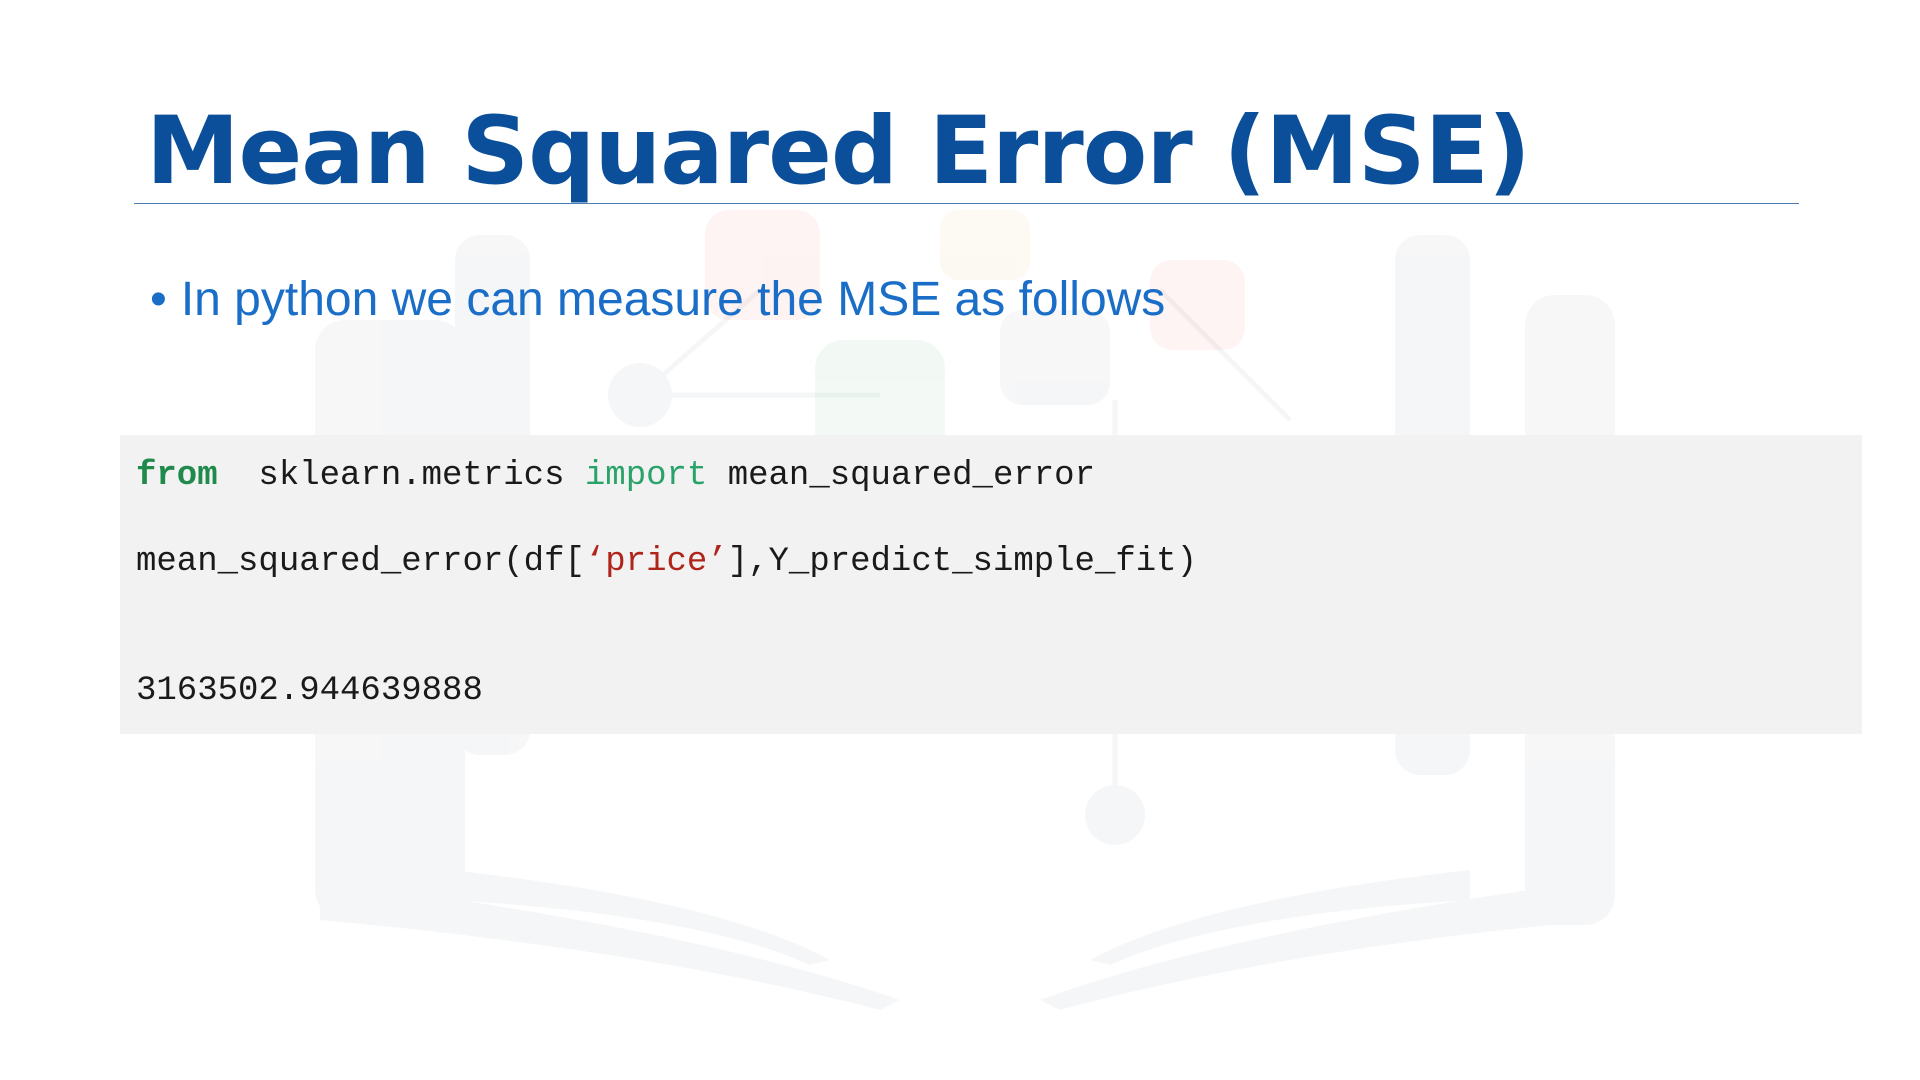 The width and height of the screenshot is (1920, 1080). Describe the element at coordinates (656, 562) in the screenshot. I see `string-literal: ‘price’` at that location.